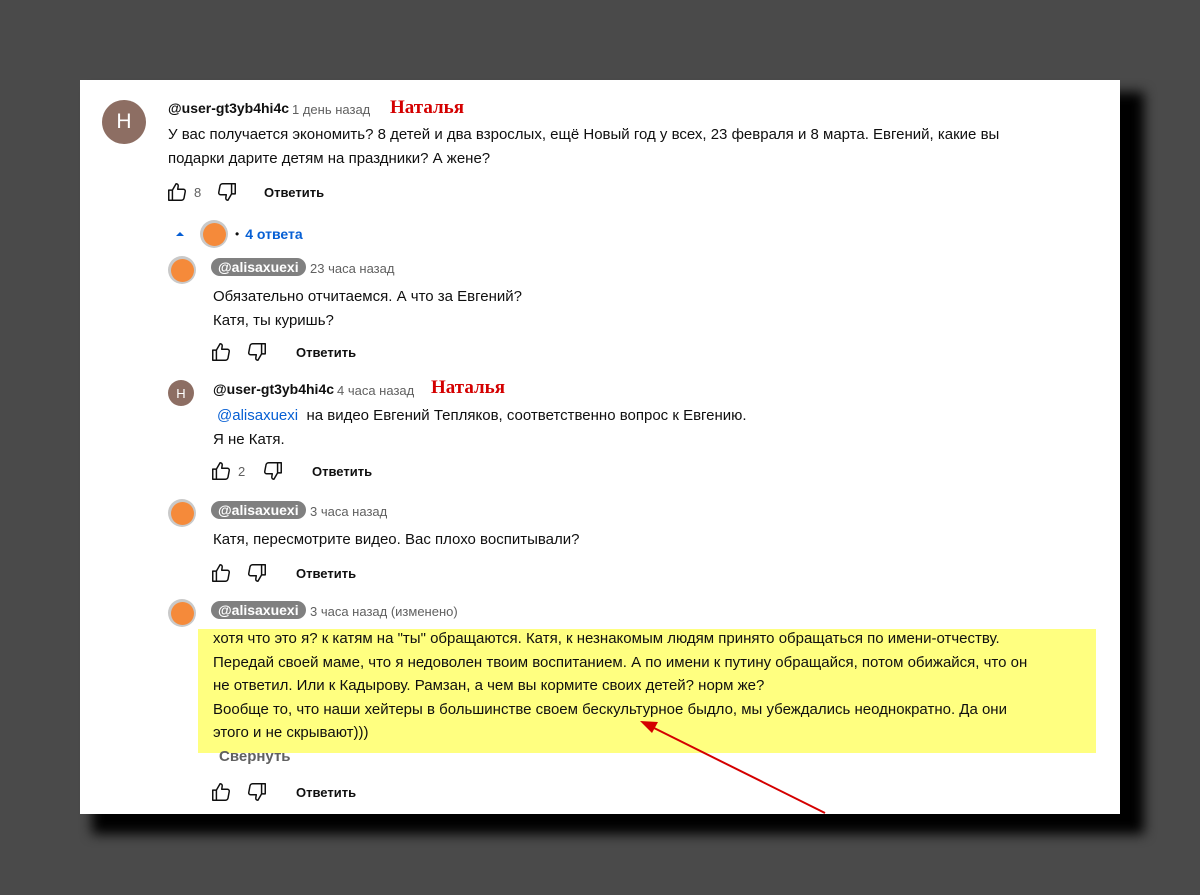 The height and width of the screenshot is (895, 1200). I want to click on arrow-line, so click(737, 769).